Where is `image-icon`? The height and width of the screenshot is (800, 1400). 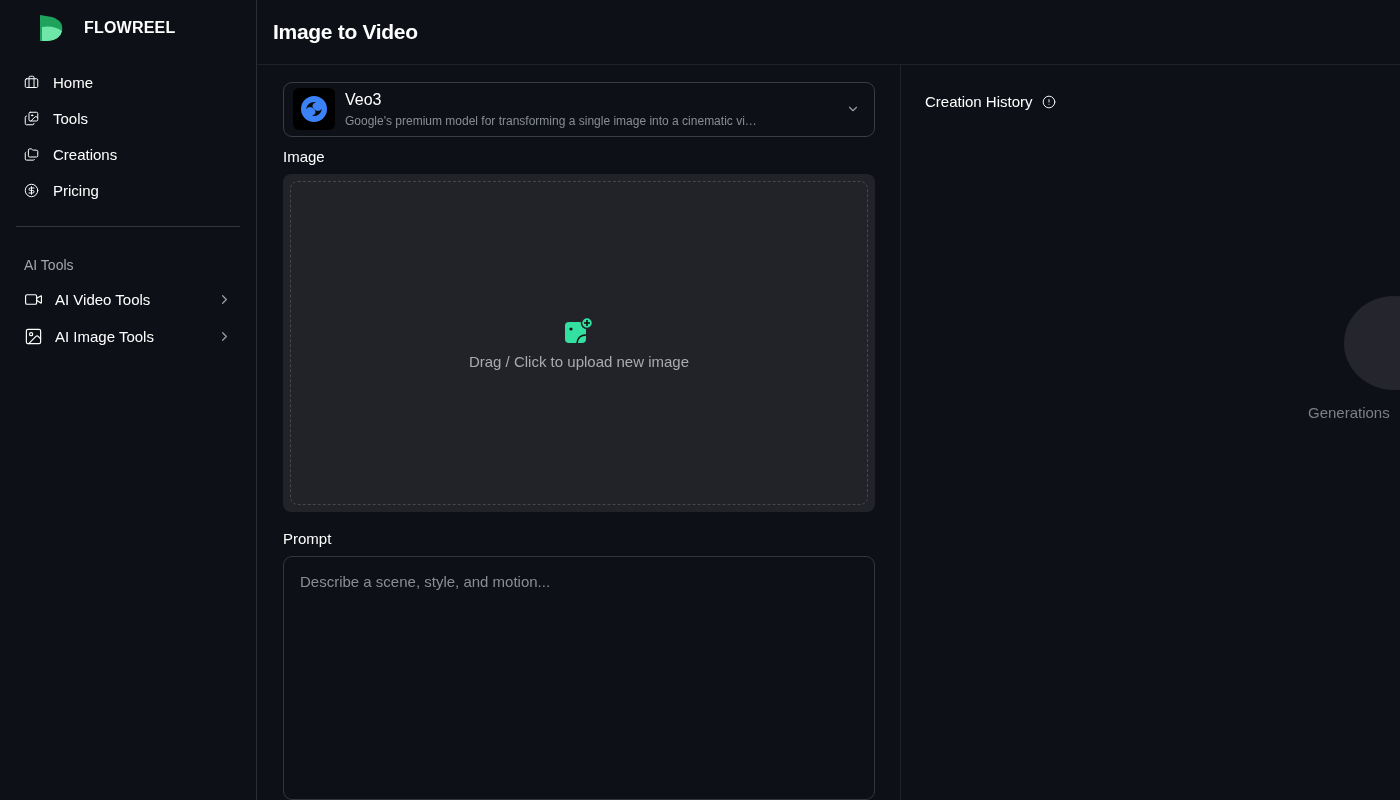
image-icon is located at coordinates (33, 336).